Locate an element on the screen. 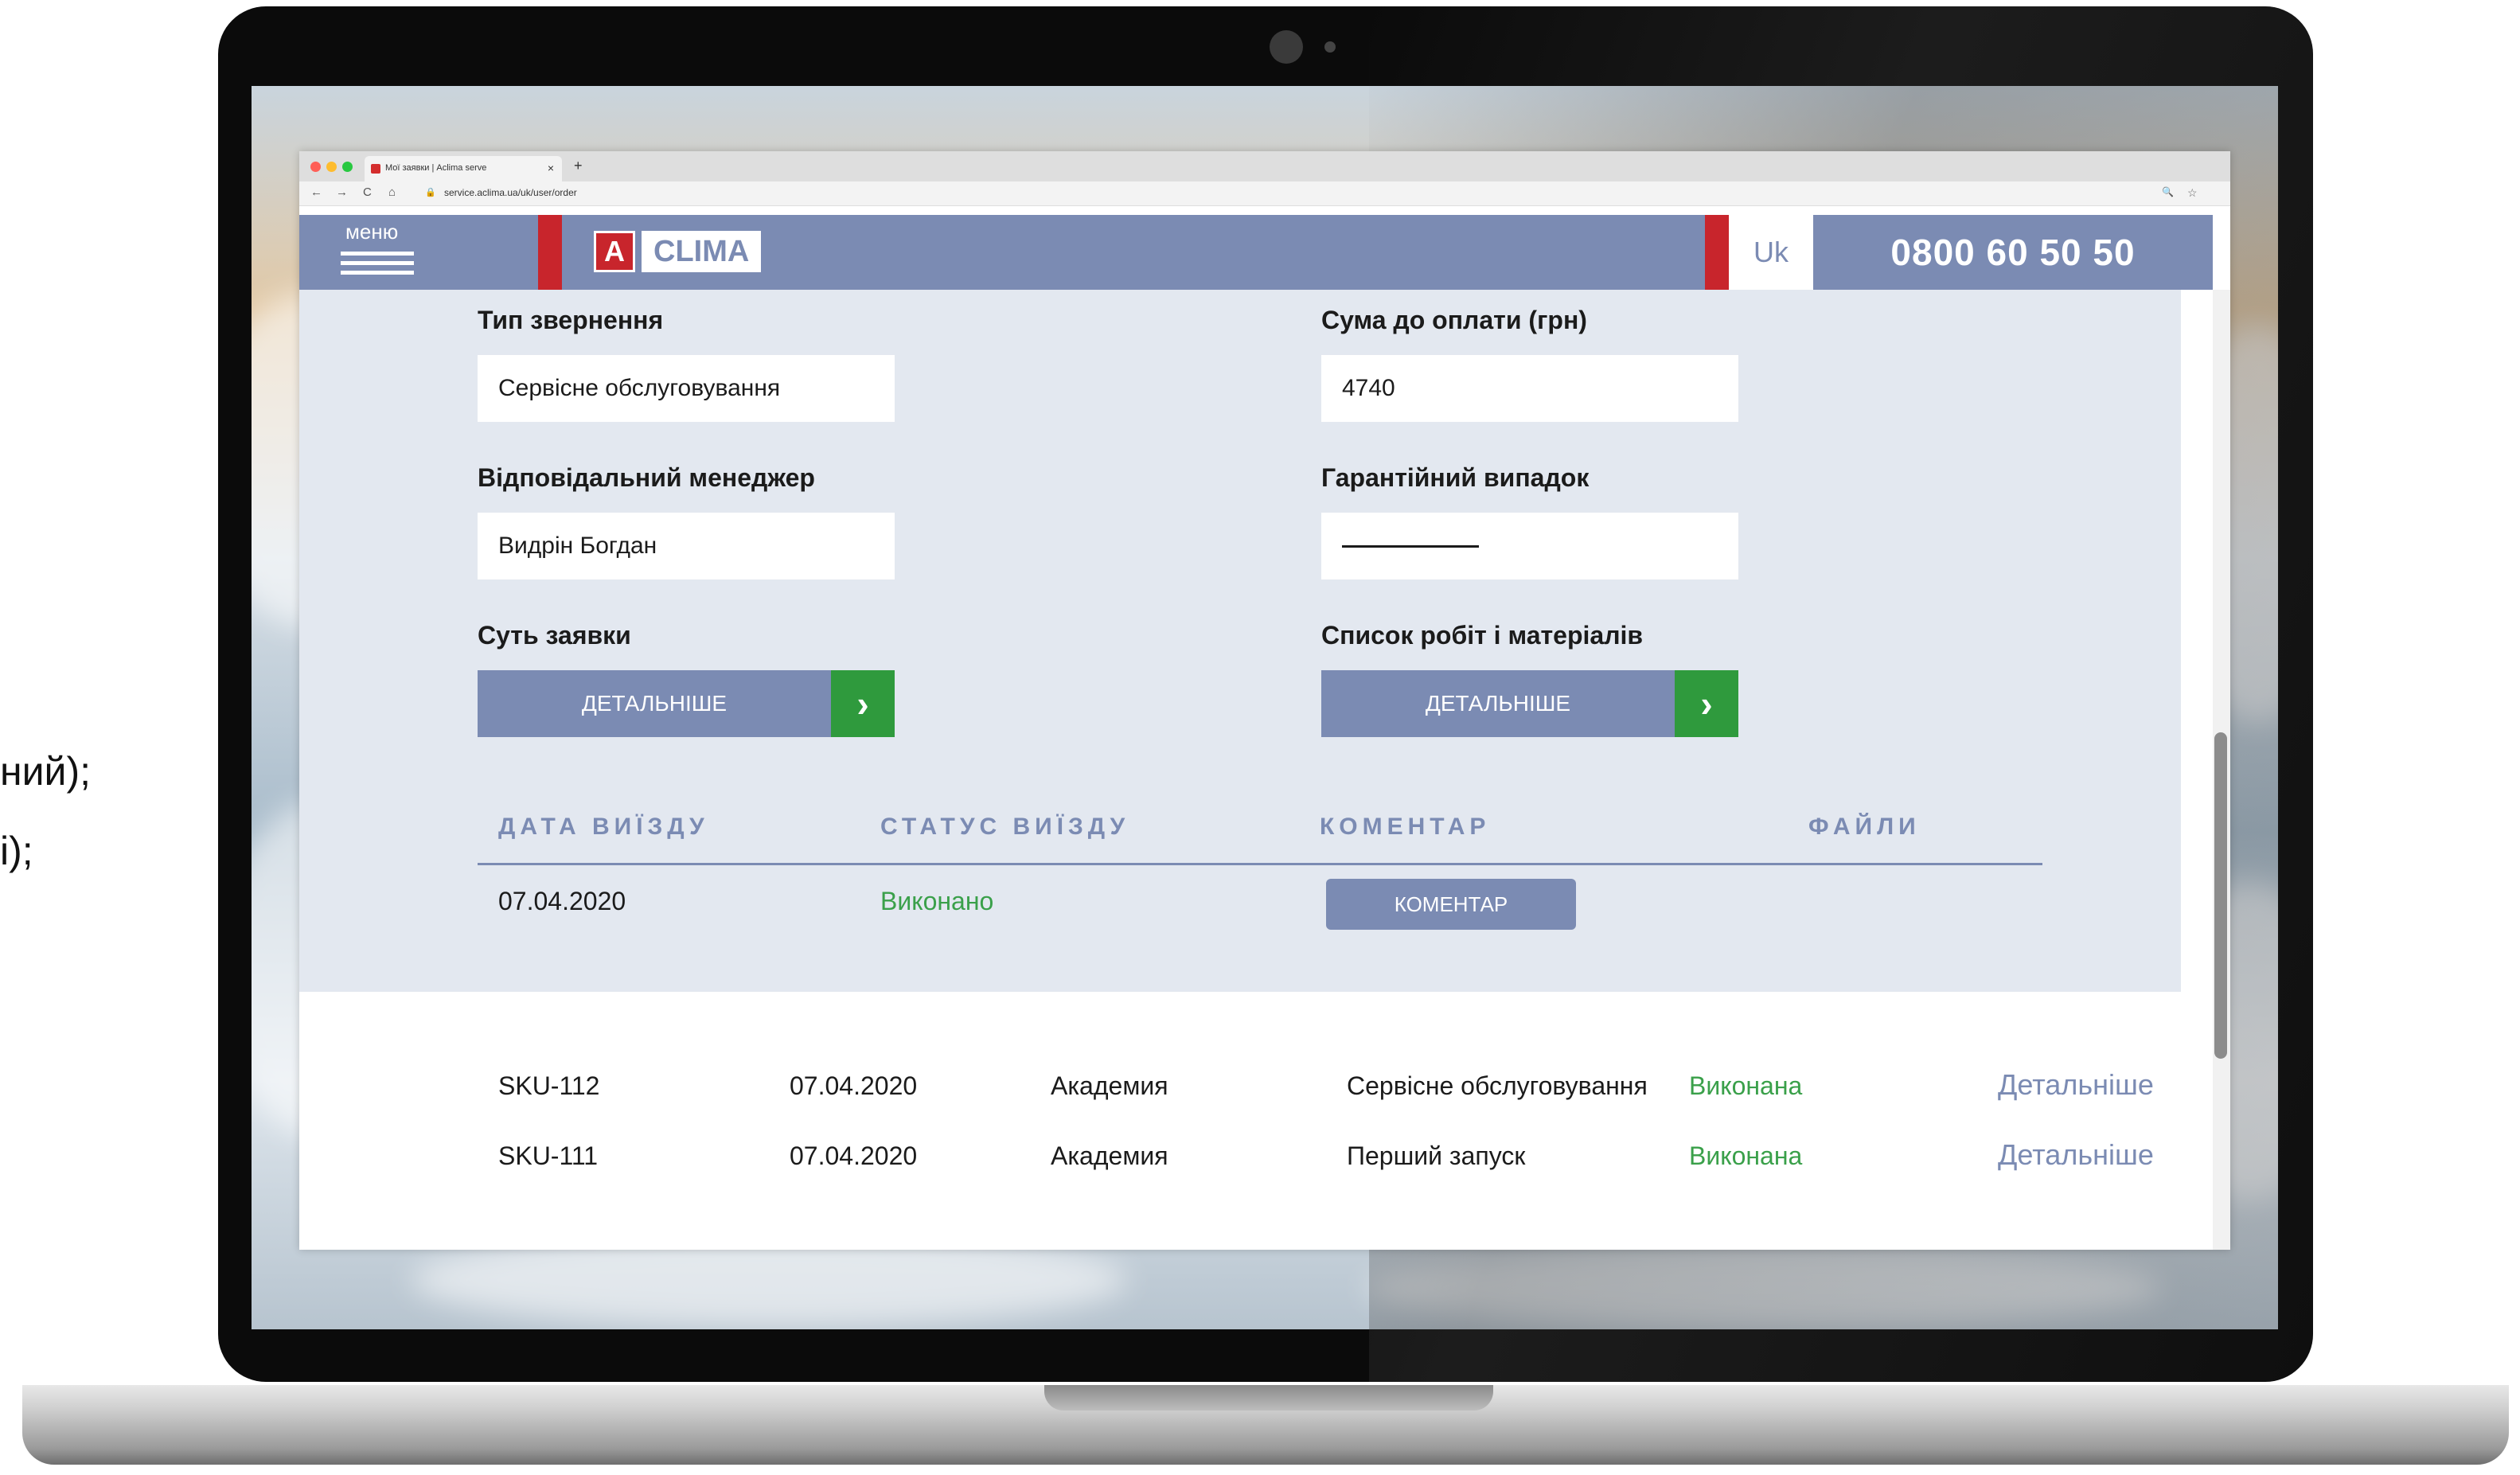 This screenshot has width=2520, height=1475. home-icon: ⌂ is located at coordinates (392, 192).